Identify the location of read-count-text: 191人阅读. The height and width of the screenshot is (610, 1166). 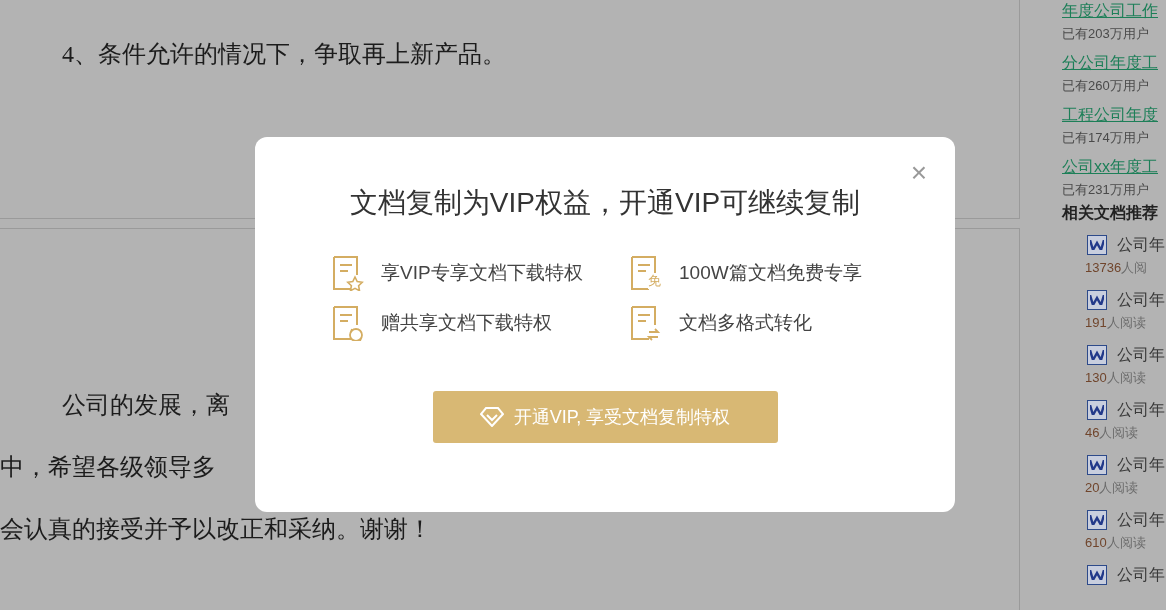
(1115, 323).